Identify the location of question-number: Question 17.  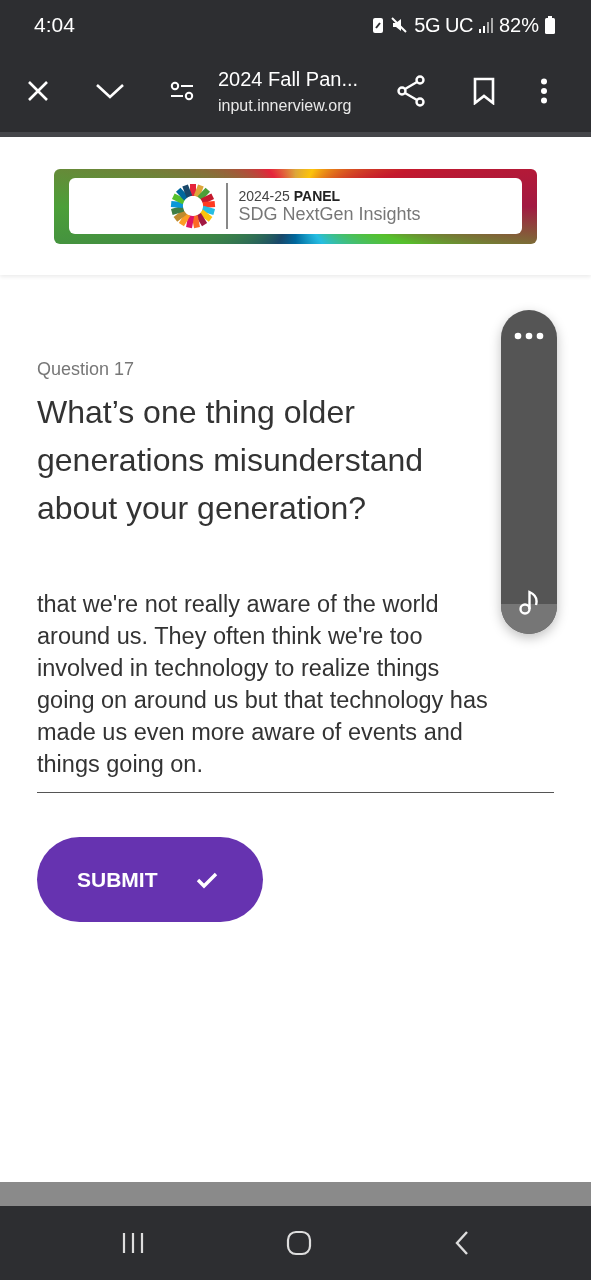
(86, 369).